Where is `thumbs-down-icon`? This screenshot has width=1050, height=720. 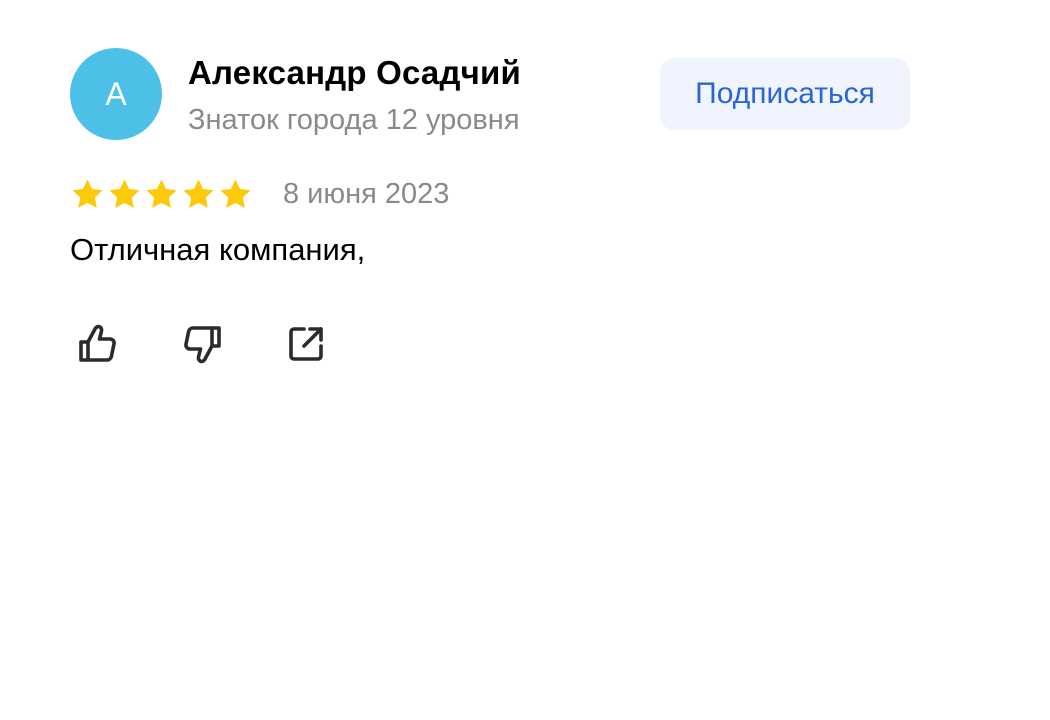
thumbs-down-icon is located at coordinates (202, 345).